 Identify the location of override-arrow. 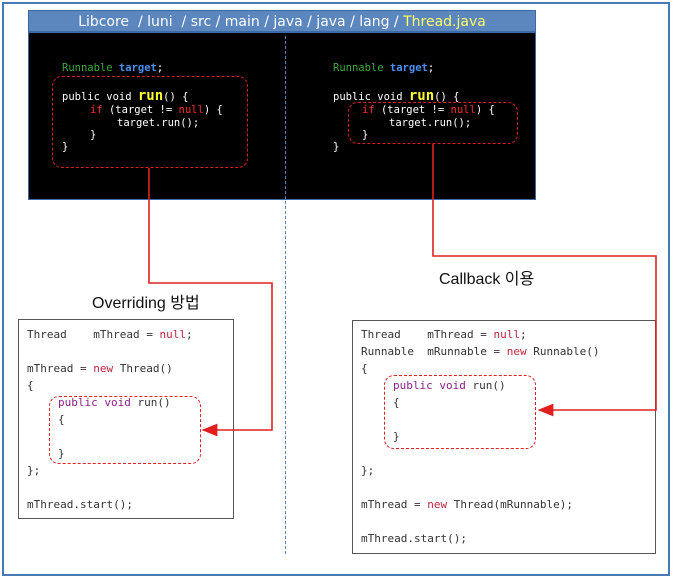
(210, 302).